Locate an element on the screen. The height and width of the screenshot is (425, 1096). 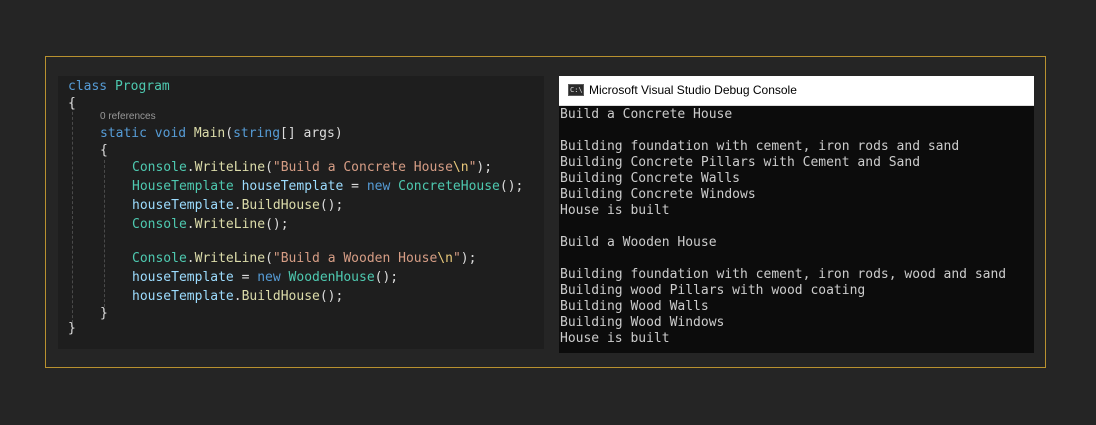
console-output-line: Build a Concrete House is located at coordinates (646, 114).